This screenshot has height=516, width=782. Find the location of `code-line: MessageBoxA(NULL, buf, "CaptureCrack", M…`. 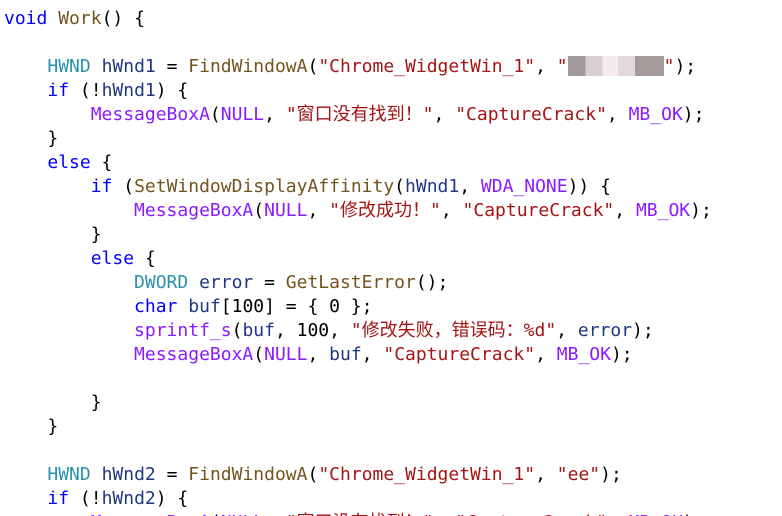

code-line: MessageBoxA(NULL, buf, "CaptureCrack", M… is located at coordinates (318, 355).